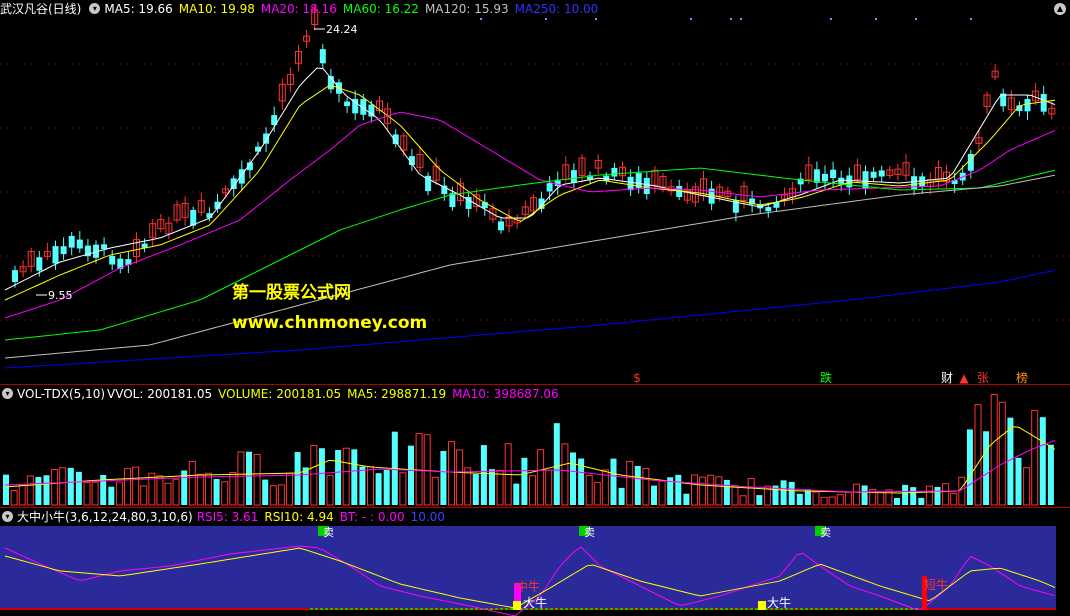 This screenshot has width=1070, height=616. I want to click on vol-name: VOL-TDX(5,10), so click(61, 394).